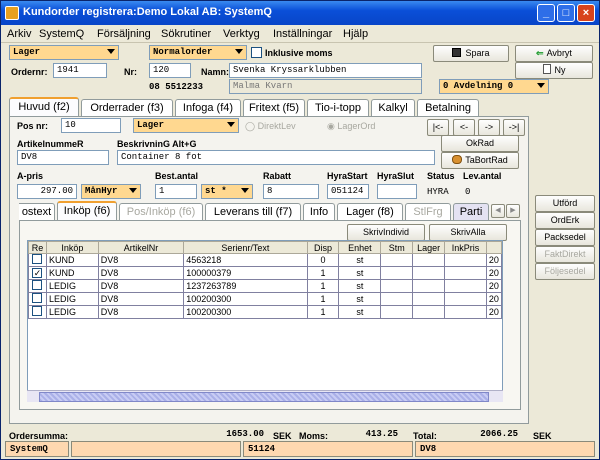  Describe the element at coordinates (438, 127) in the screenshot. I see `nav-first-button: |<-` at that location.